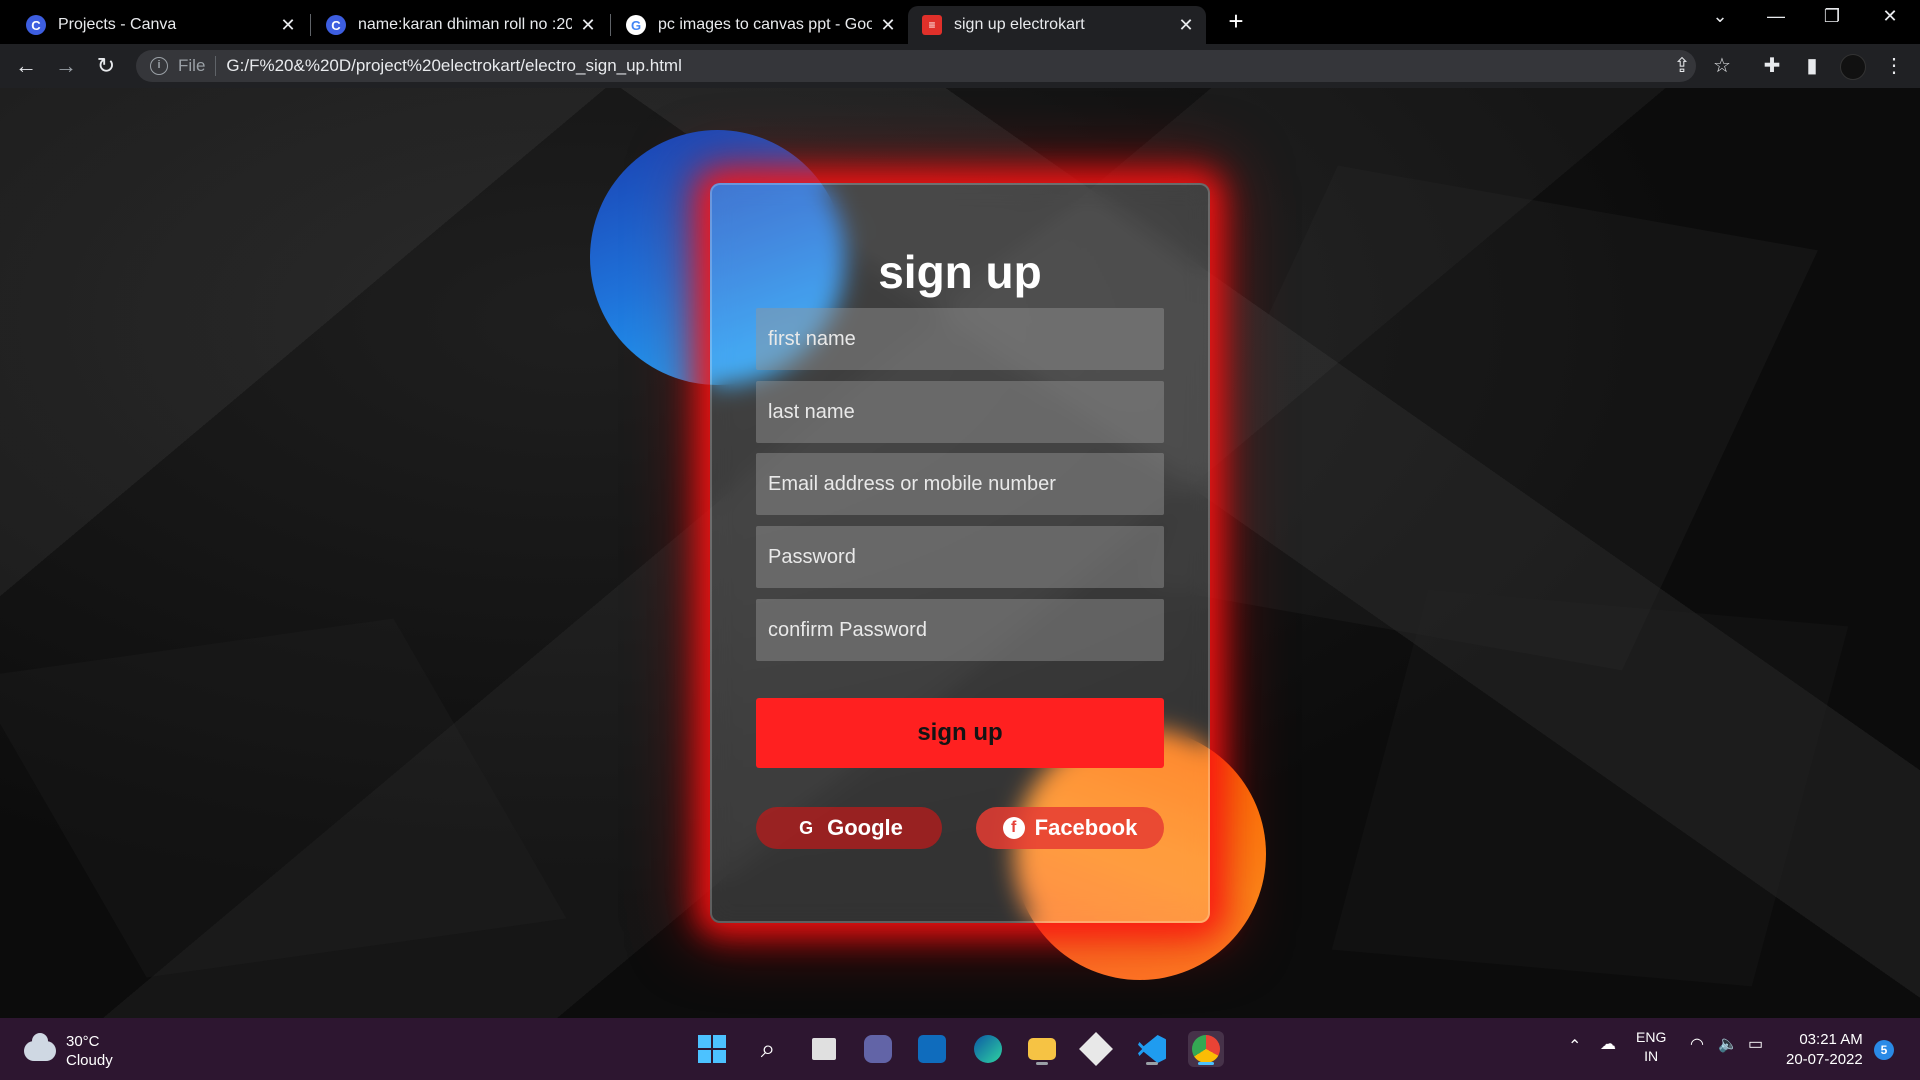 The image size is (1920, 1080). What do you see at coordinates (1574, 1046) in the screenshot?
I see `show-hidden-icons-chevron-icon: ⌃` at bounding box center [1574, 1046].